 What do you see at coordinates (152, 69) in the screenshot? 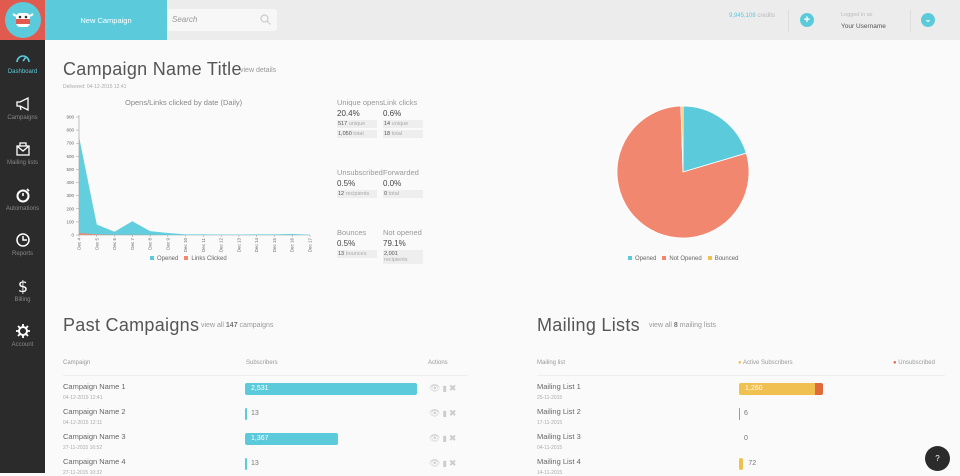
I see `page-title: Campaign Name Title` at bounding box center [152, 69].